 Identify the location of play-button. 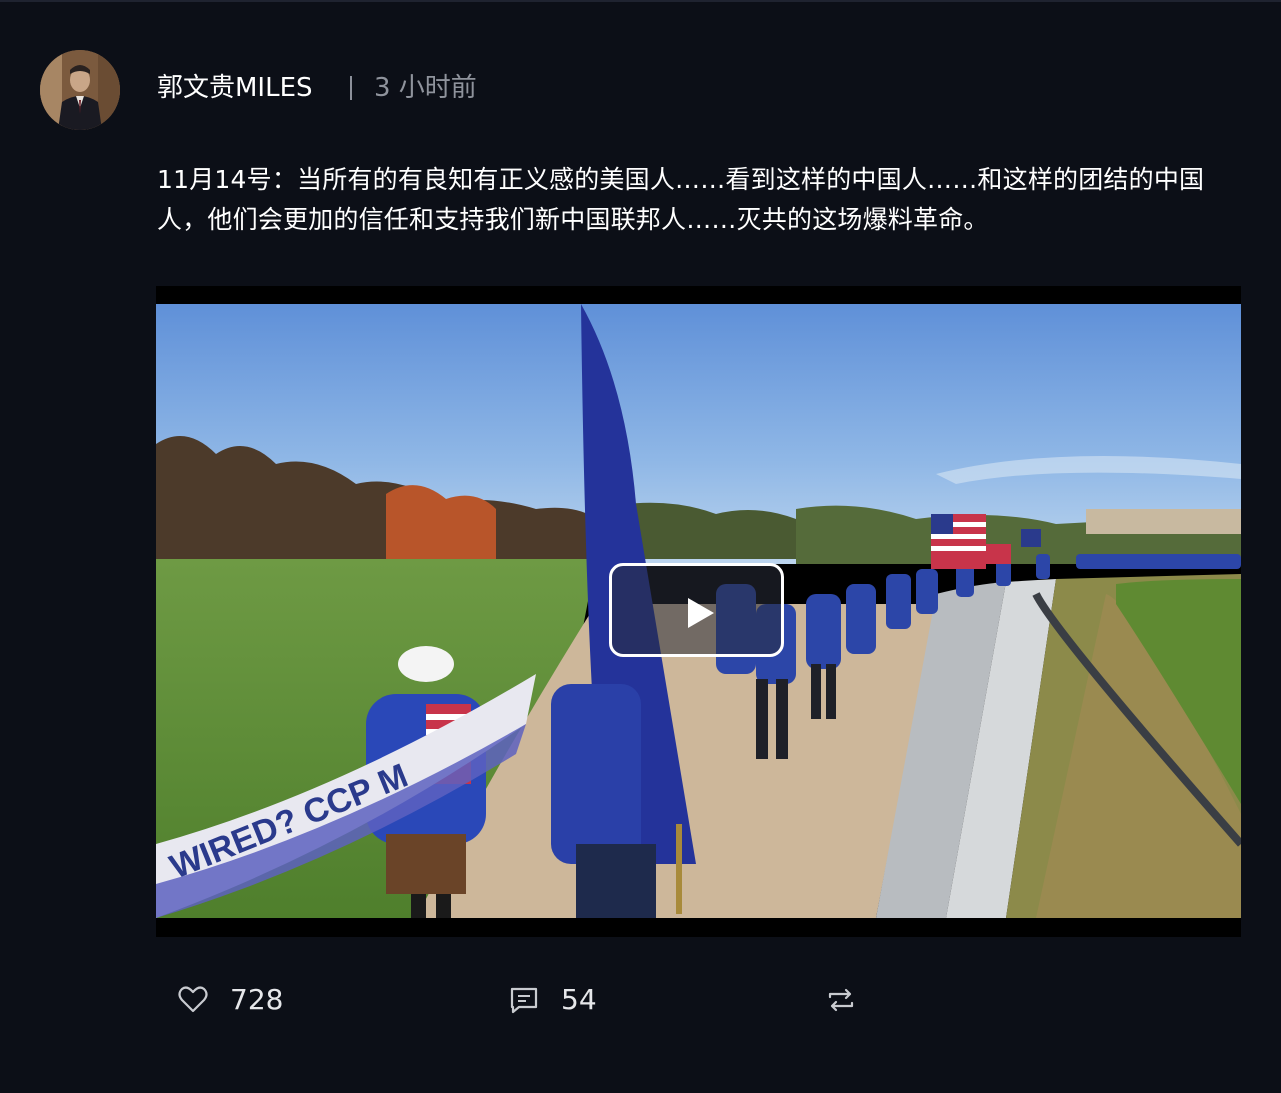
(696, 610).